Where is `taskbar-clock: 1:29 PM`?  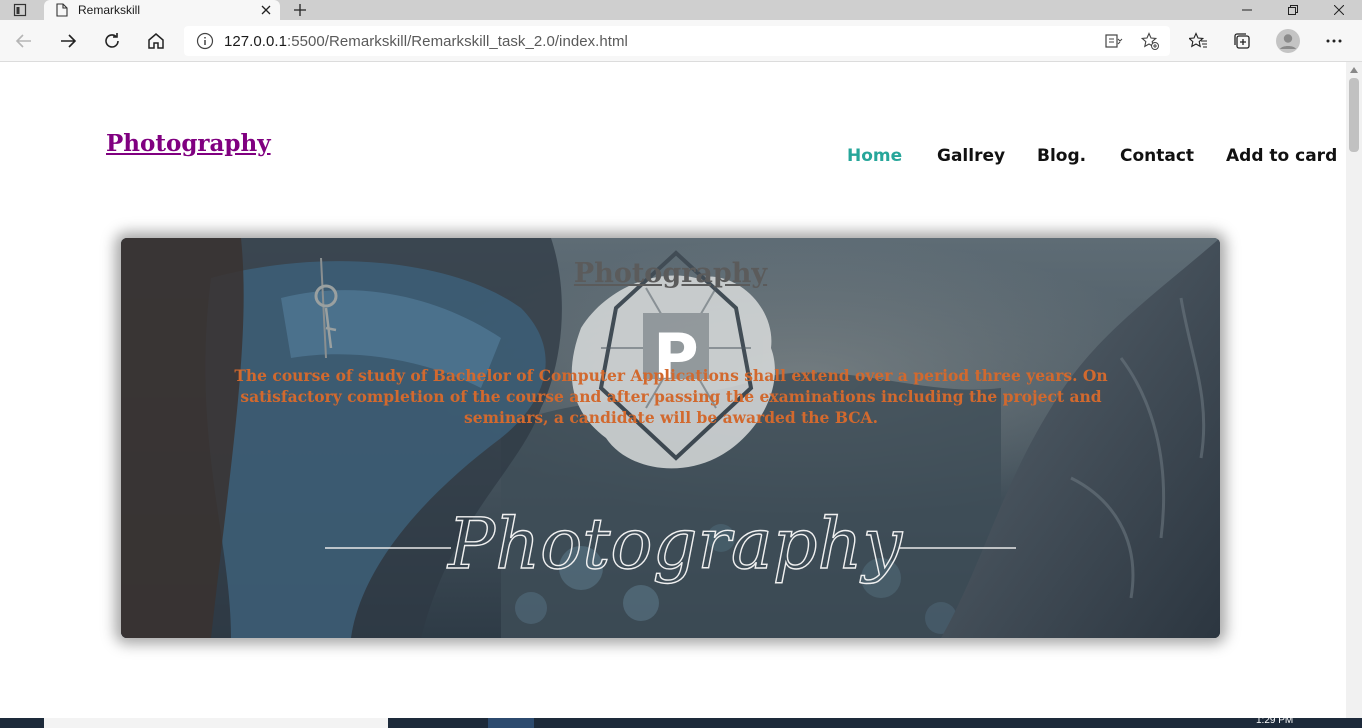
taskbar-clock: 1:29 PM is located at coordinates (1275, 720).